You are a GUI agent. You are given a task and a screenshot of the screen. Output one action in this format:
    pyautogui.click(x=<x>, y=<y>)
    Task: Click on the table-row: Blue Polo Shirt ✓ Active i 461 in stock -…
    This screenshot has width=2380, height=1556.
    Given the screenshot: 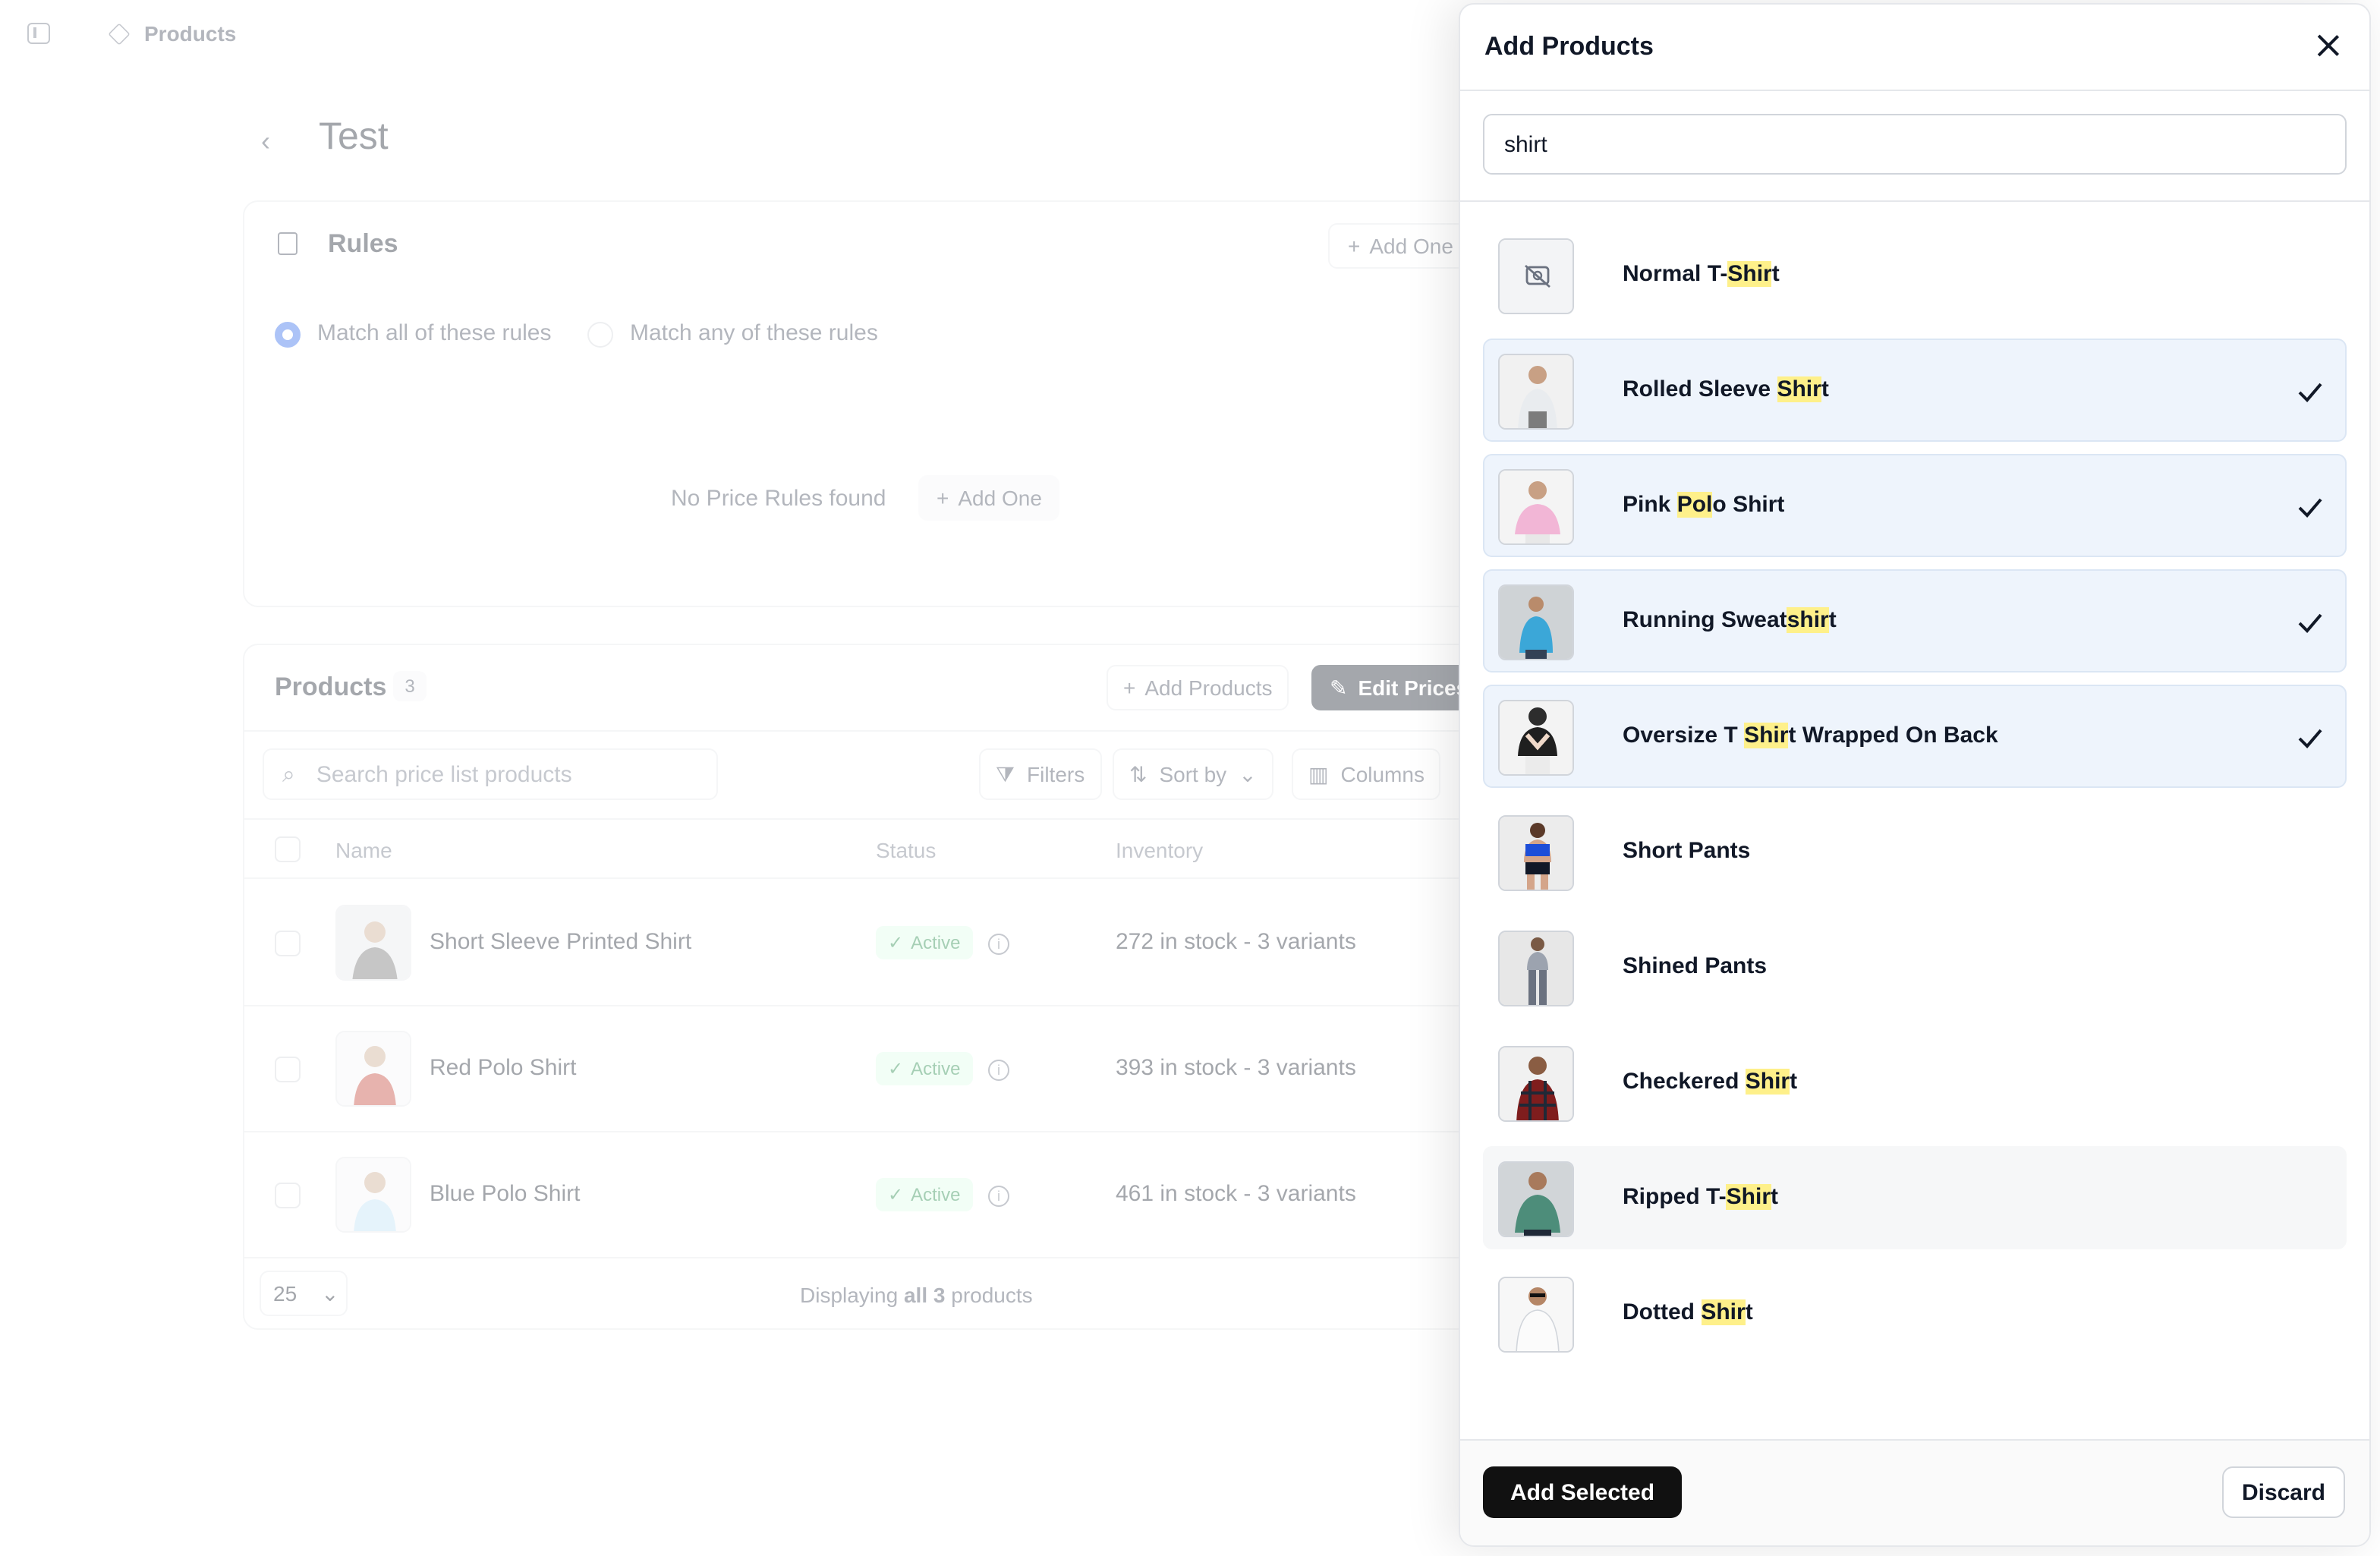 What is the action you would take?
    pyautogui.click(x=872, y=1195)
    